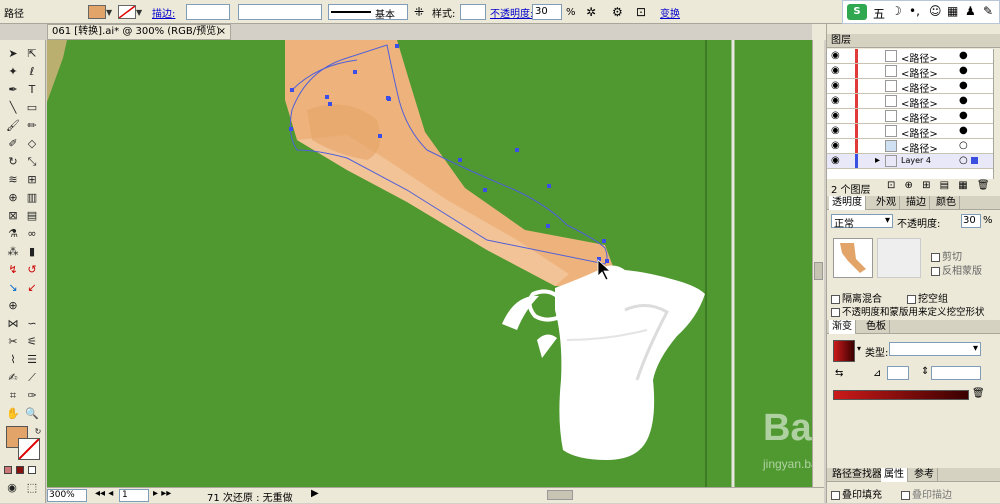 The image size is (1000, 504). Describe the element at coordinates (856, 493) in the screenshot. I see `overprint-fill-option: 叠印填充` at that location.